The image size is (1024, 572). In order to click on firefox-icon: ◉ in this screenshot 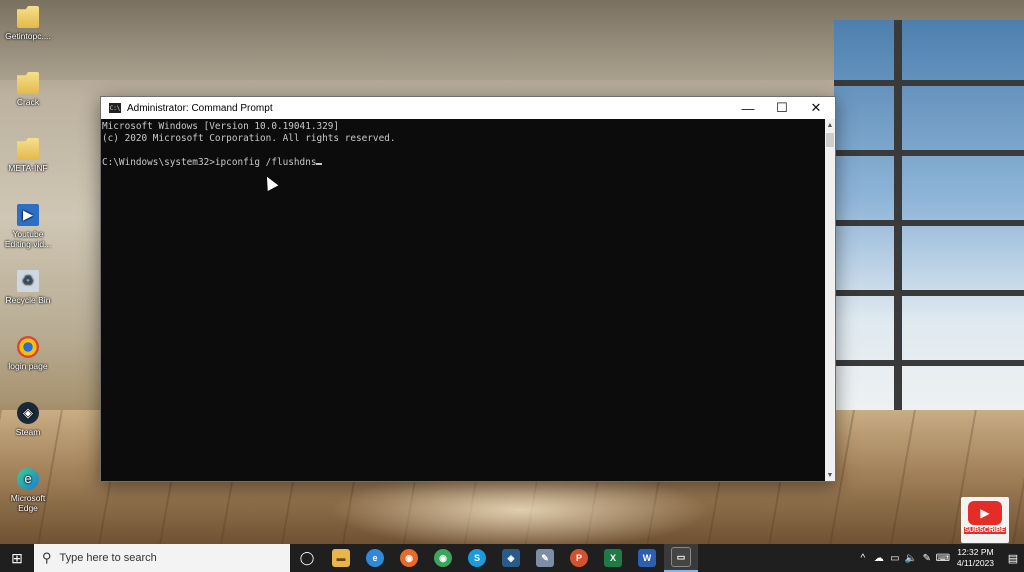, I will do `click(409, 558)`.